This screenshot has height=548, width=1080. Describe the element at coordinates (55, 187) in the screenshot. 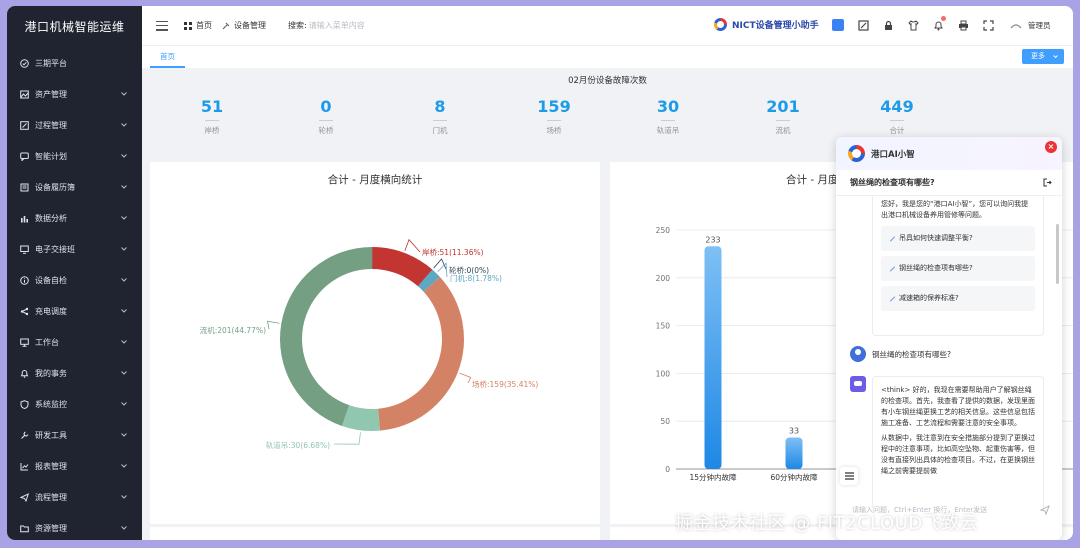

I see `sidebar-item-label: 设备履历簿` at that location.